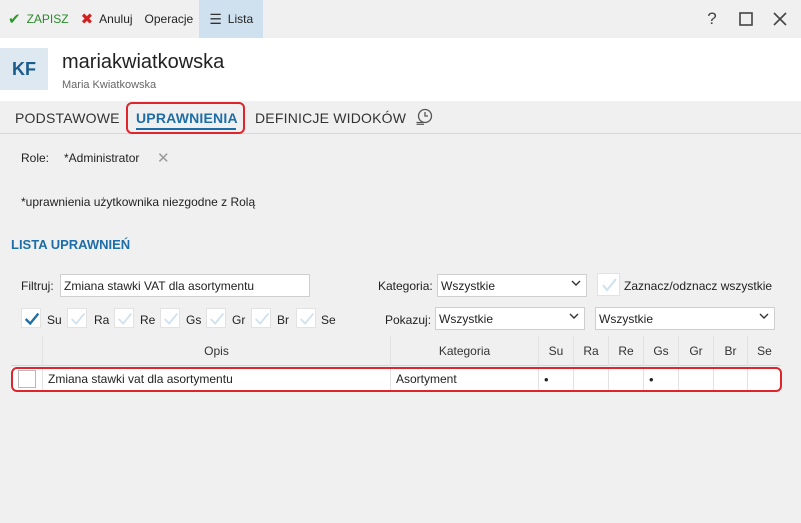  What do you see at coordinates (698, 286) in the screenshot?
I see `toggle-all-label: Zaznacz/odznacz wszystkie` at bounding box center [698, 286].